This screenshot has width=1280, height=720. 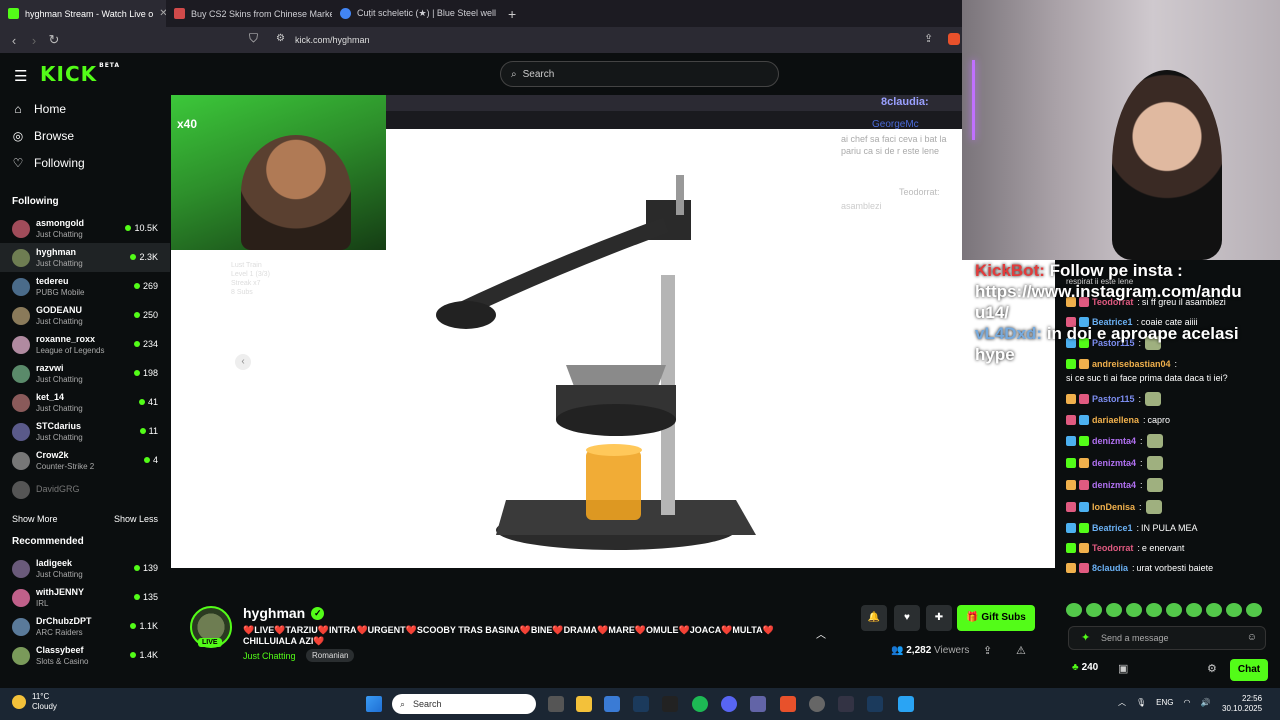 What do you see at coordinates (1252, 637) in the screenshot?
I see `emoji-picker-icon: ☺` at bounding box center [1252, 637].